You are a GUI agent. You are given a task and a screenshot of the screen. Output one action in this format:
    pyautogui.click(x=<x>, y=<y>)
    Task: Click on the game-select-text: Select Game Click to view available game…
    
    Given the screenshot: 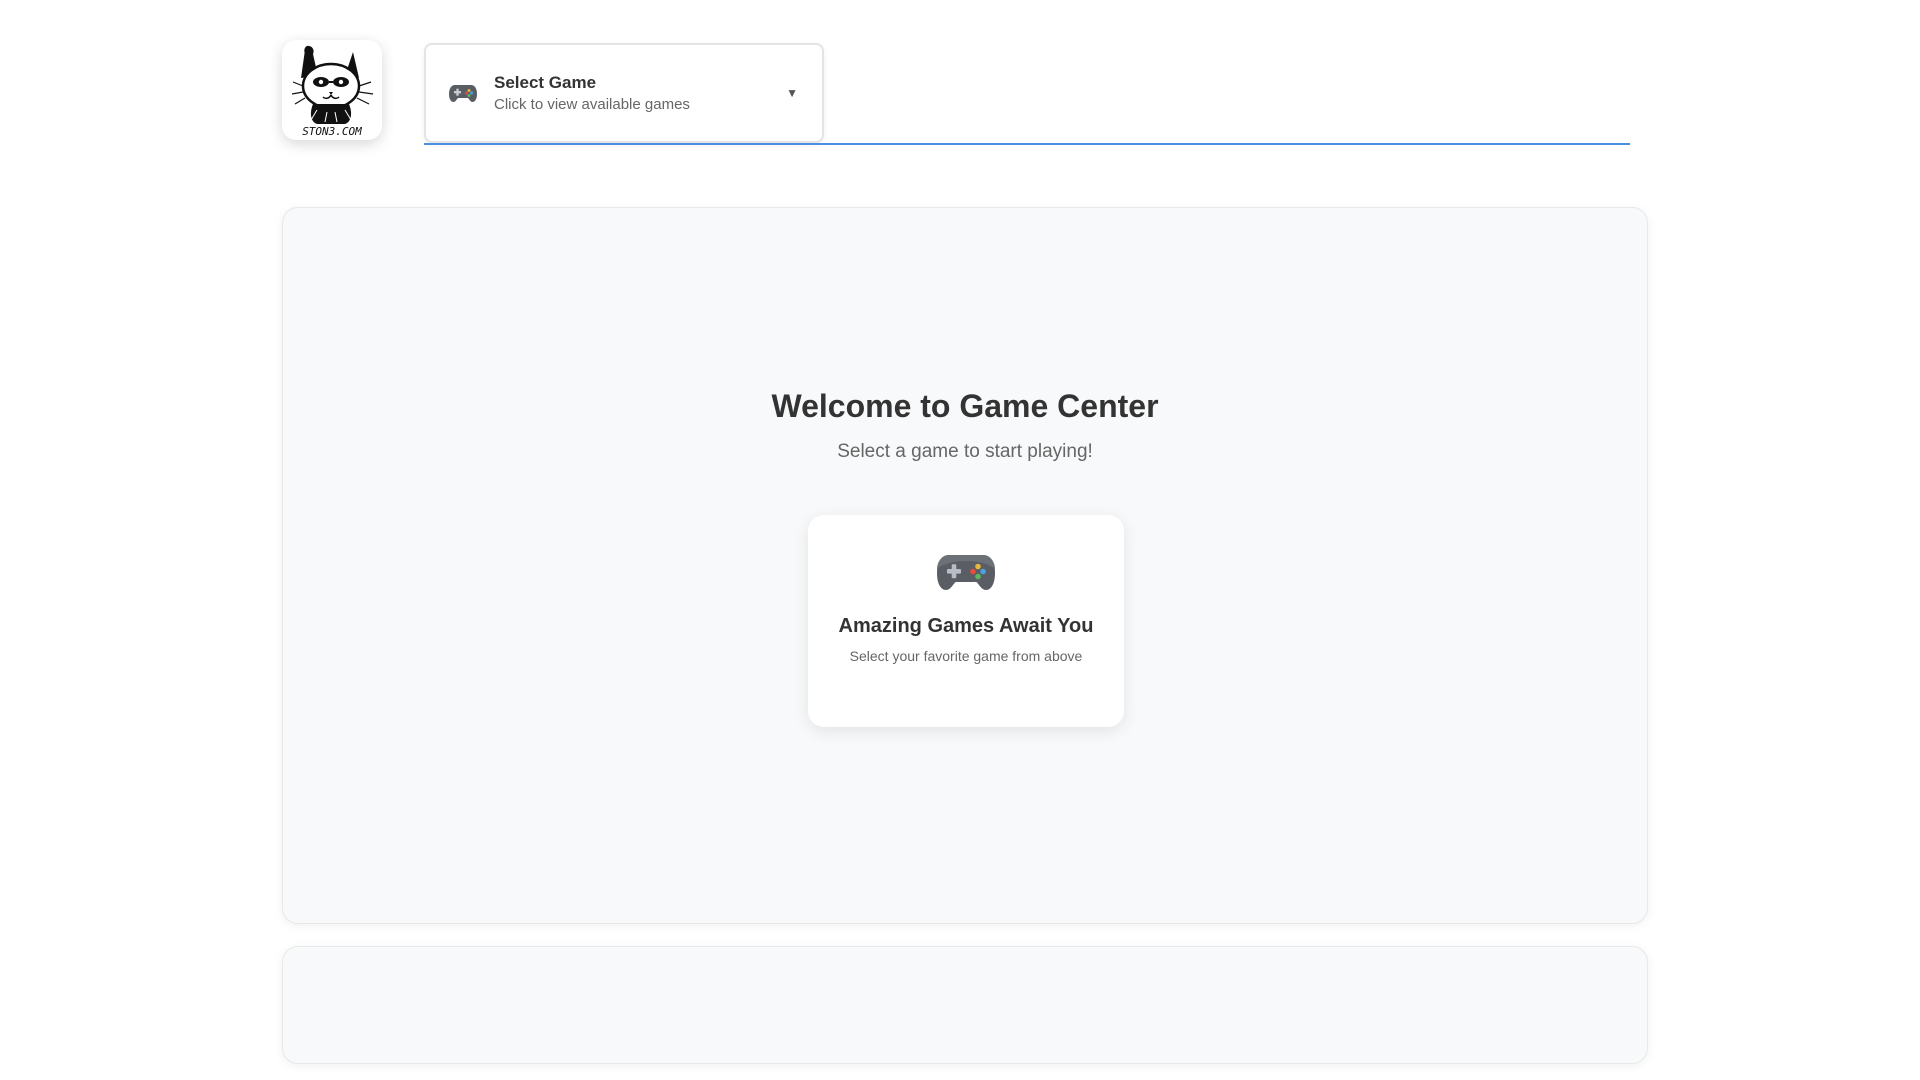 What is the action you would take?
    pyautogui.click(x=640, y=93)
    